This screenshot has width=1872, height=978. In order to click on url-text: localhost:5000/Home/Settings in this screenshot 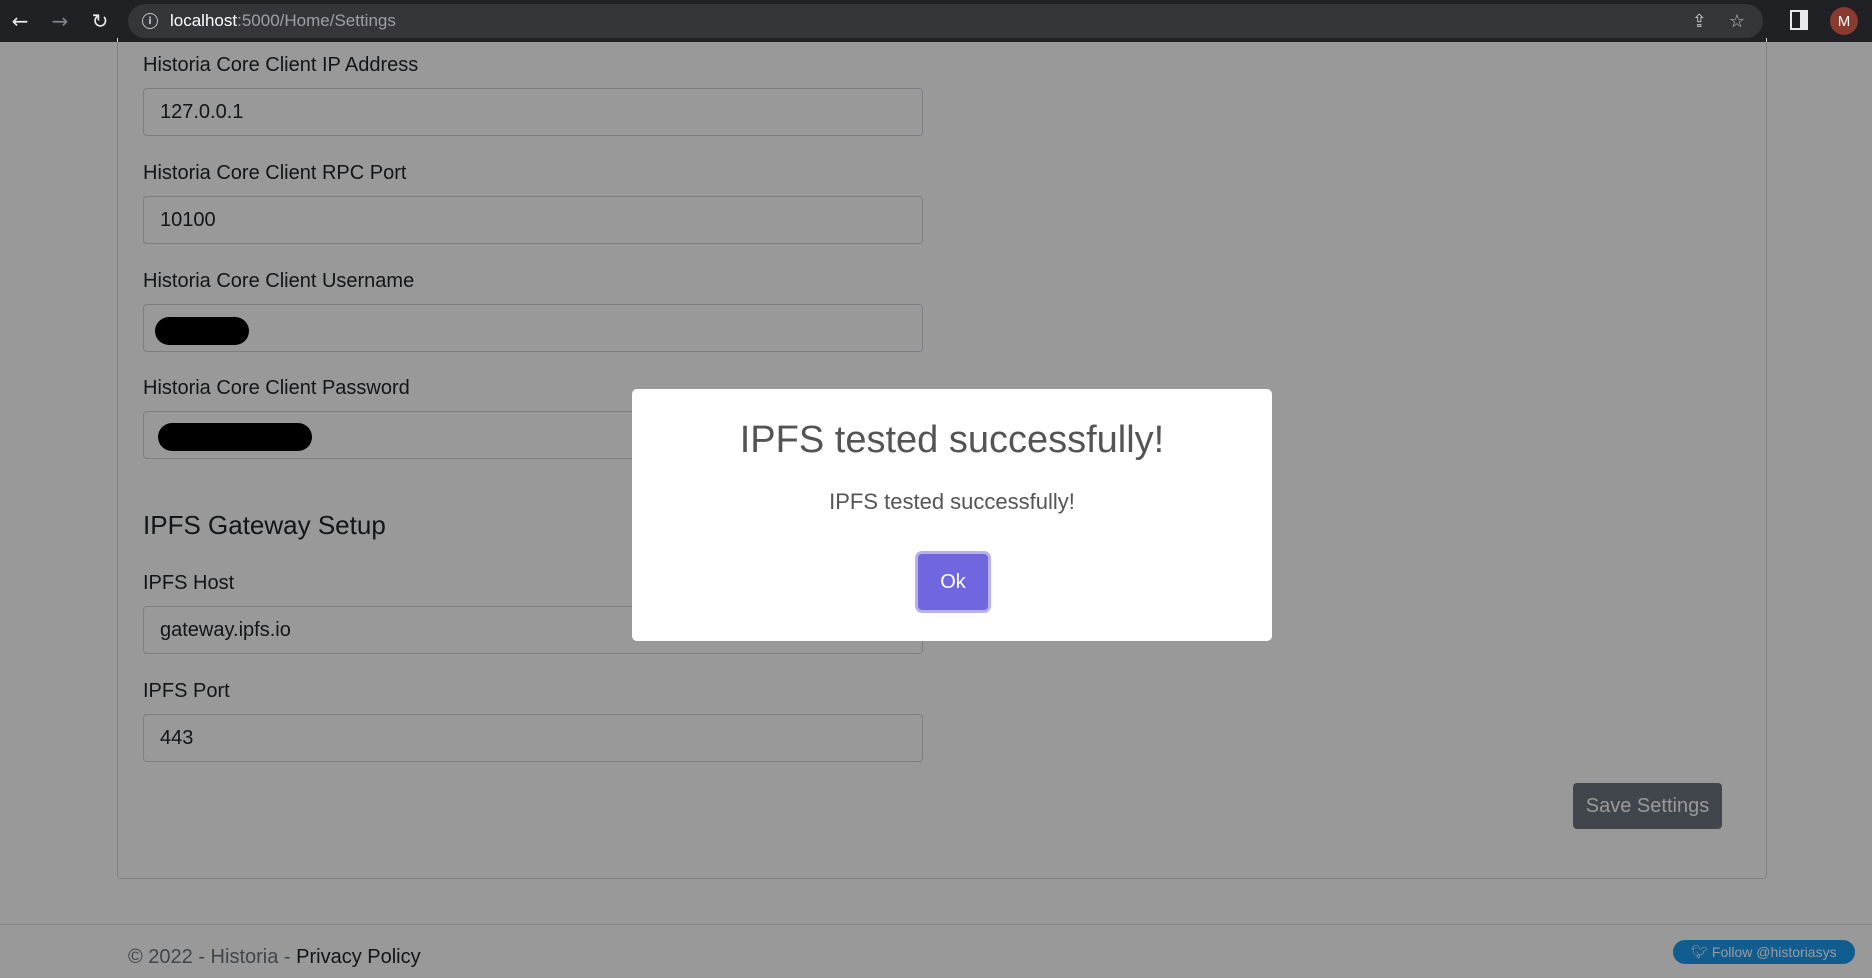, I will do `click(283, 21)`.